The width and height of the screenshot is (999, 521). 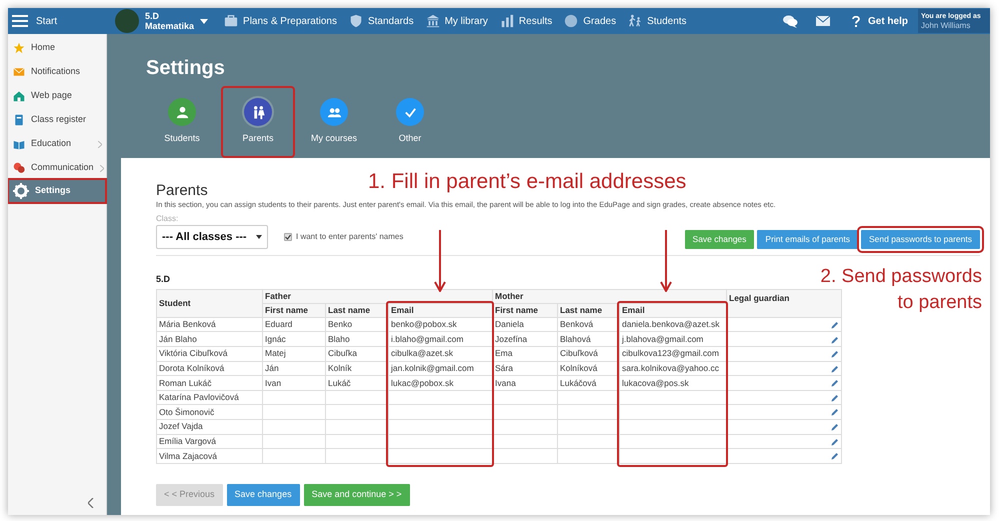 I want to click on chat-icon, so click(x=790, y=21).